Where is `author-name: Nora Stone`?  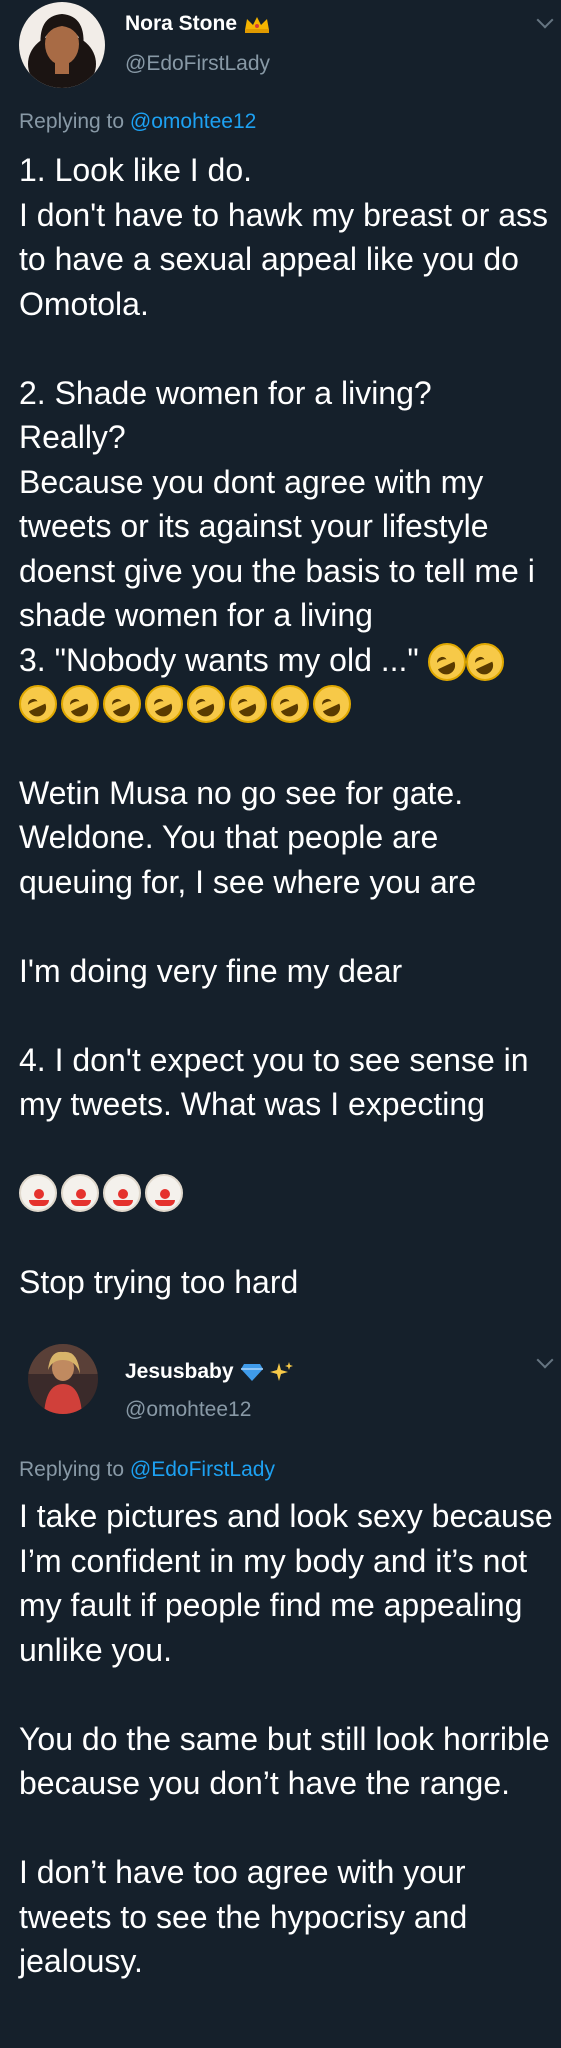 author-name: Nora Stone is located at coordinates (198, 24).